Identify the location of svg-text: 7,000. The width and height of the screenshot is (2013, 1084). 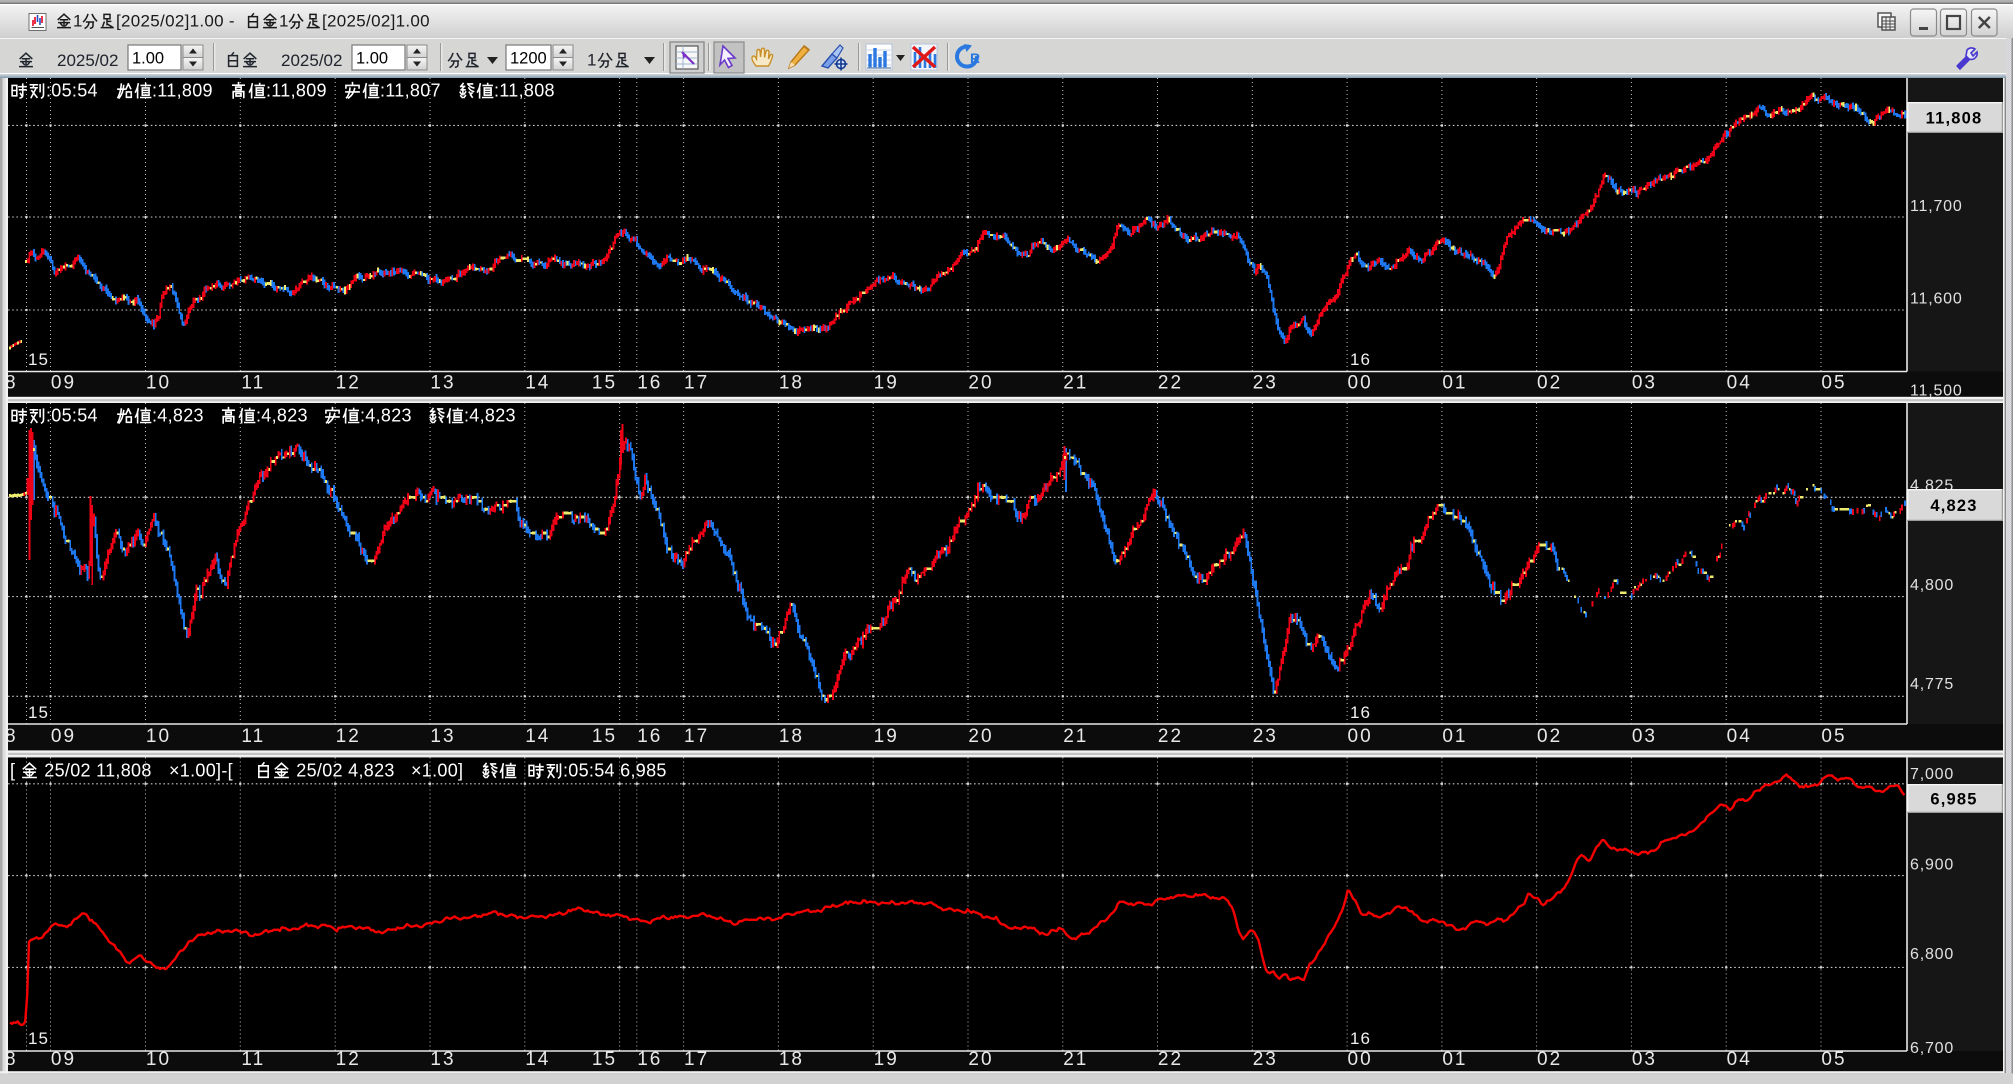
(1932, 774).